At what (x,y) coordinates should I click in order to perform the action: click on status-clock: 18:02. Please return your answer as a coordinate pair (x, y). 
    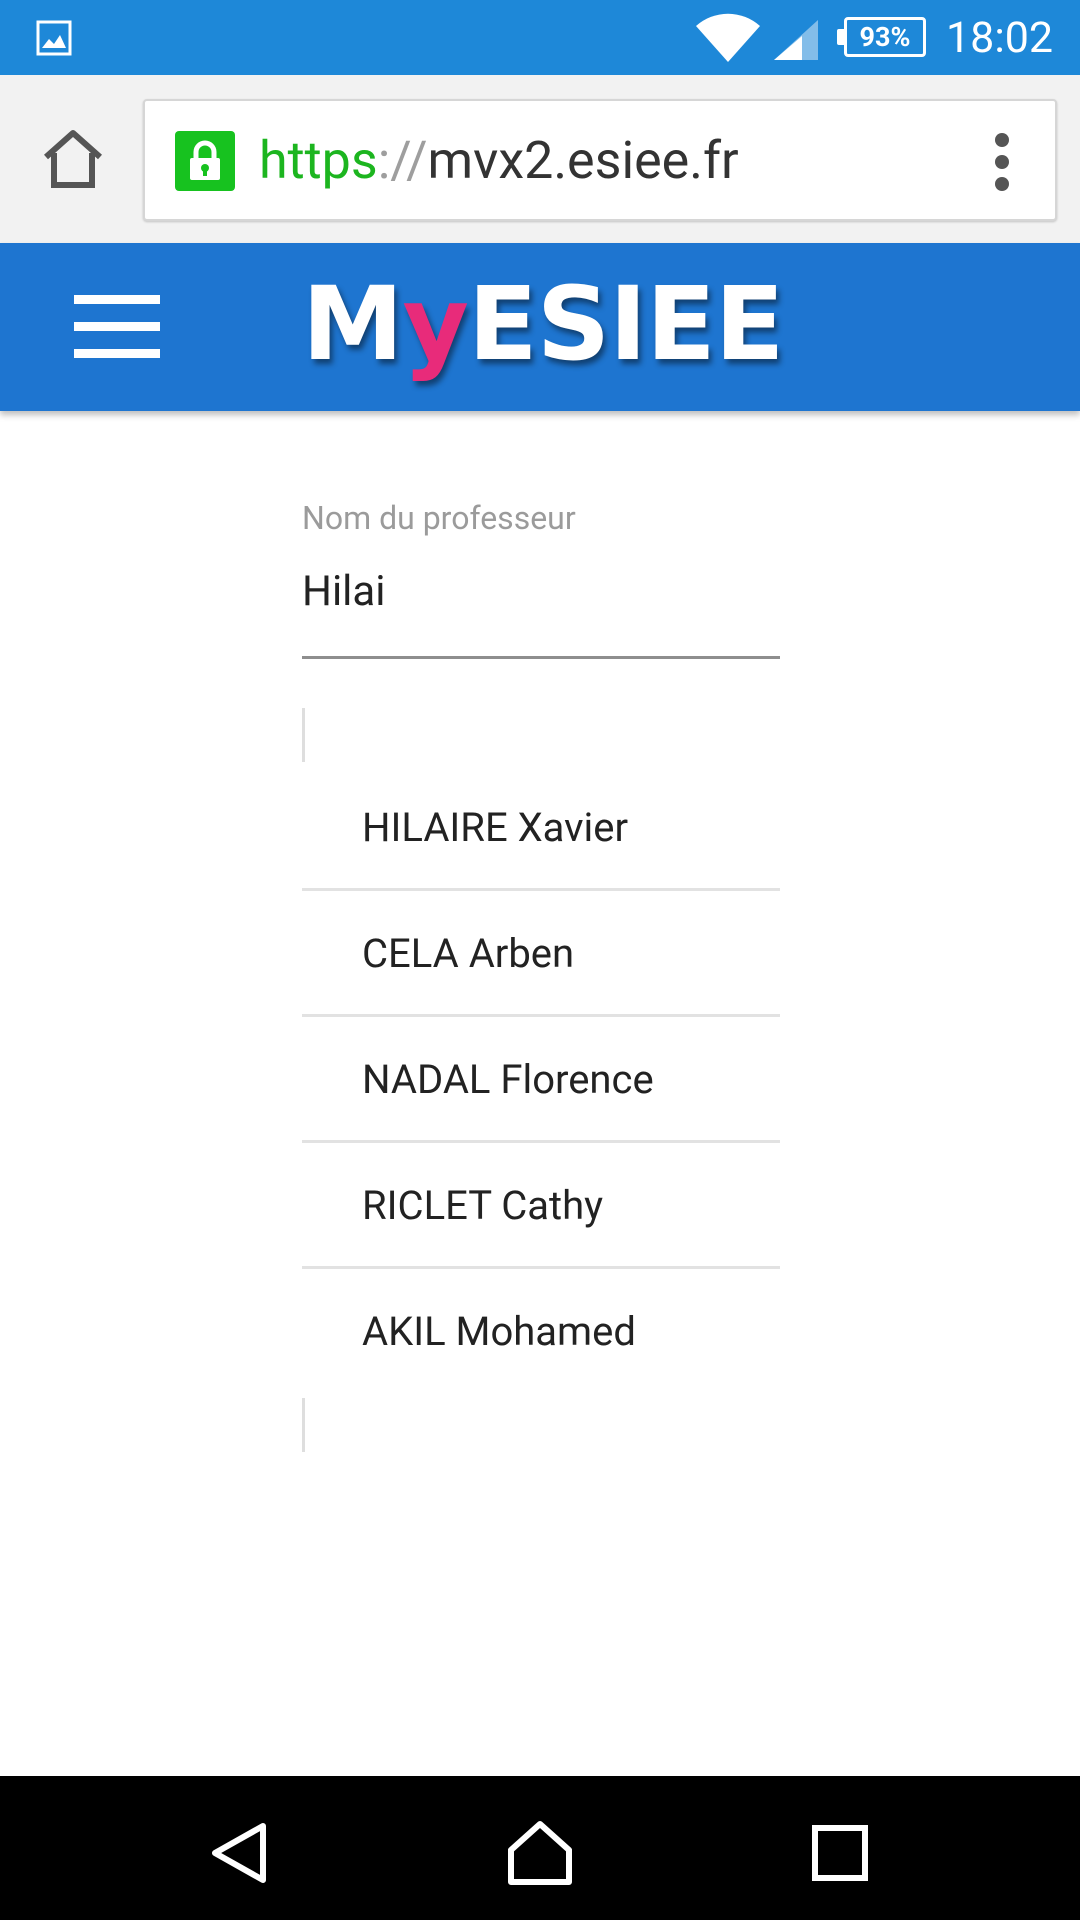
    Looking at the image, I should click on (1000, 38).